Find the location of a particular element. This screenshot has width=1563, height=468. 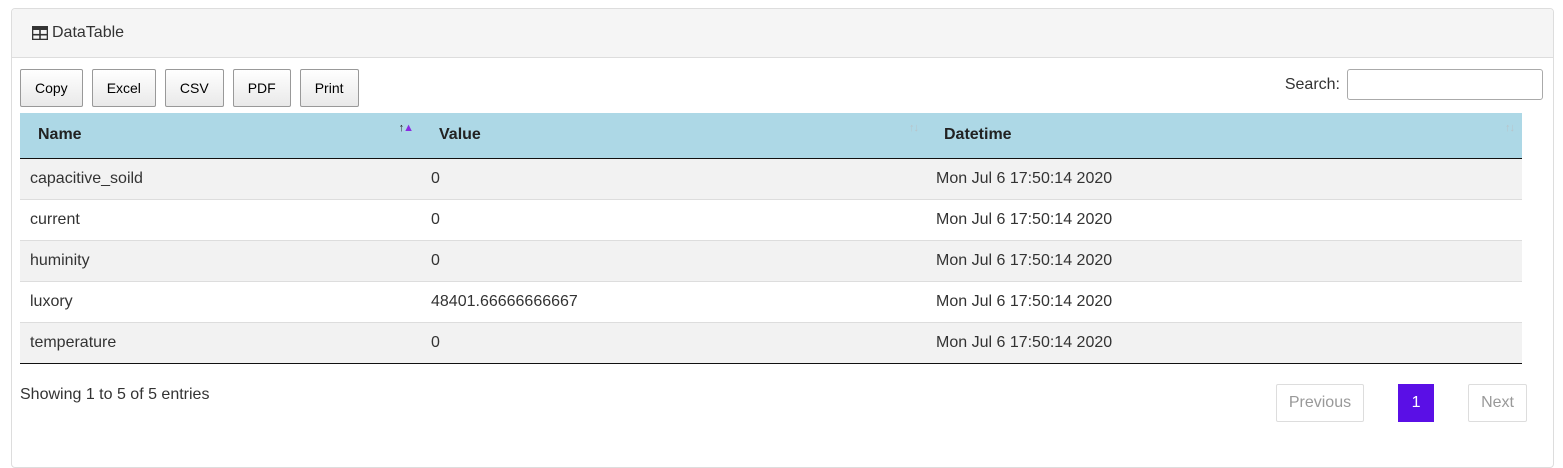

table-header-row: Name ↑▲ Value ↑↓ Datetime ↑↓ is located at coordinates (771, 136).